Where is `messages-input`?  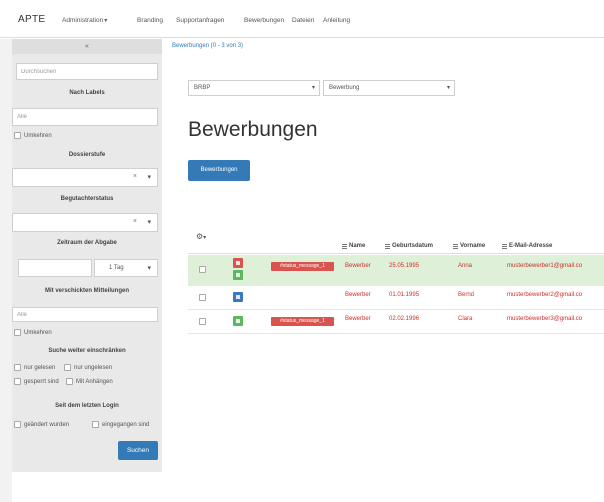 messages-input is located at coordinates (85, 314).